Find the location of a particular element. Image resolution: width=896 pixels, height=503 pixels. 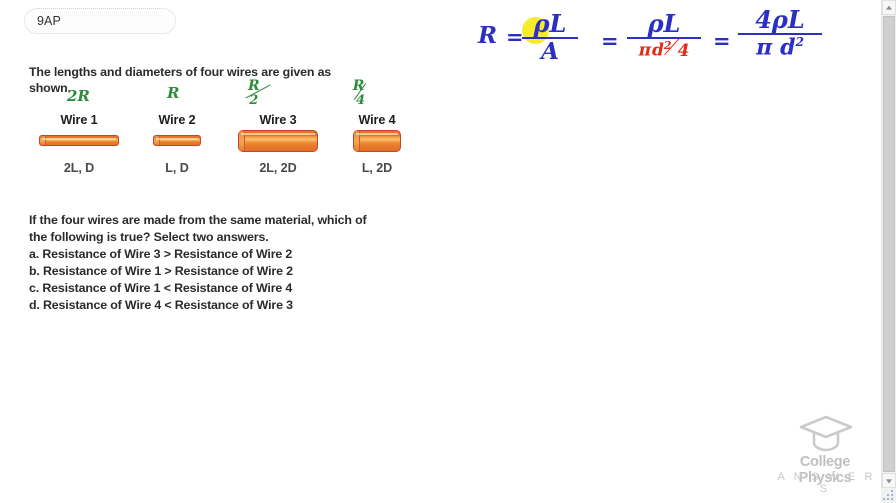

handwritten-annotation-wire-3: R 2 is located at coordinates (258, 93).